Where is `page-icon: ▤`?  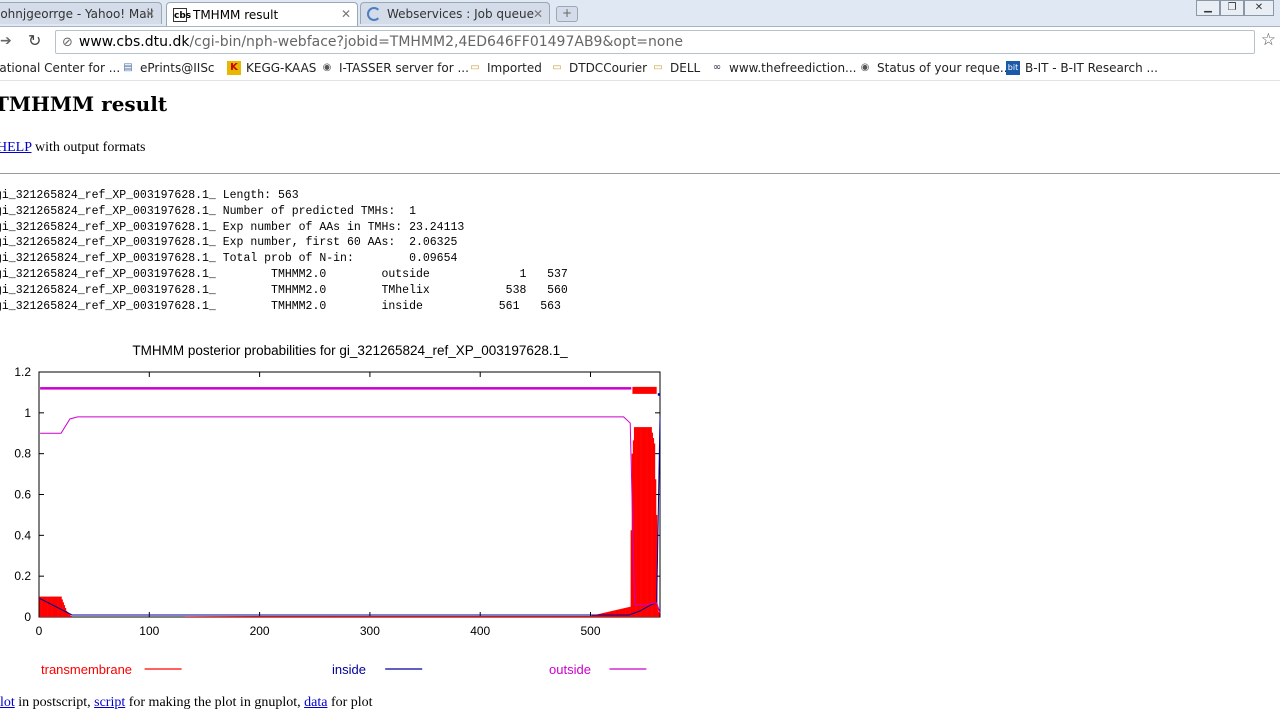 page-icon: ▤ is located at coordinates (128, 67).